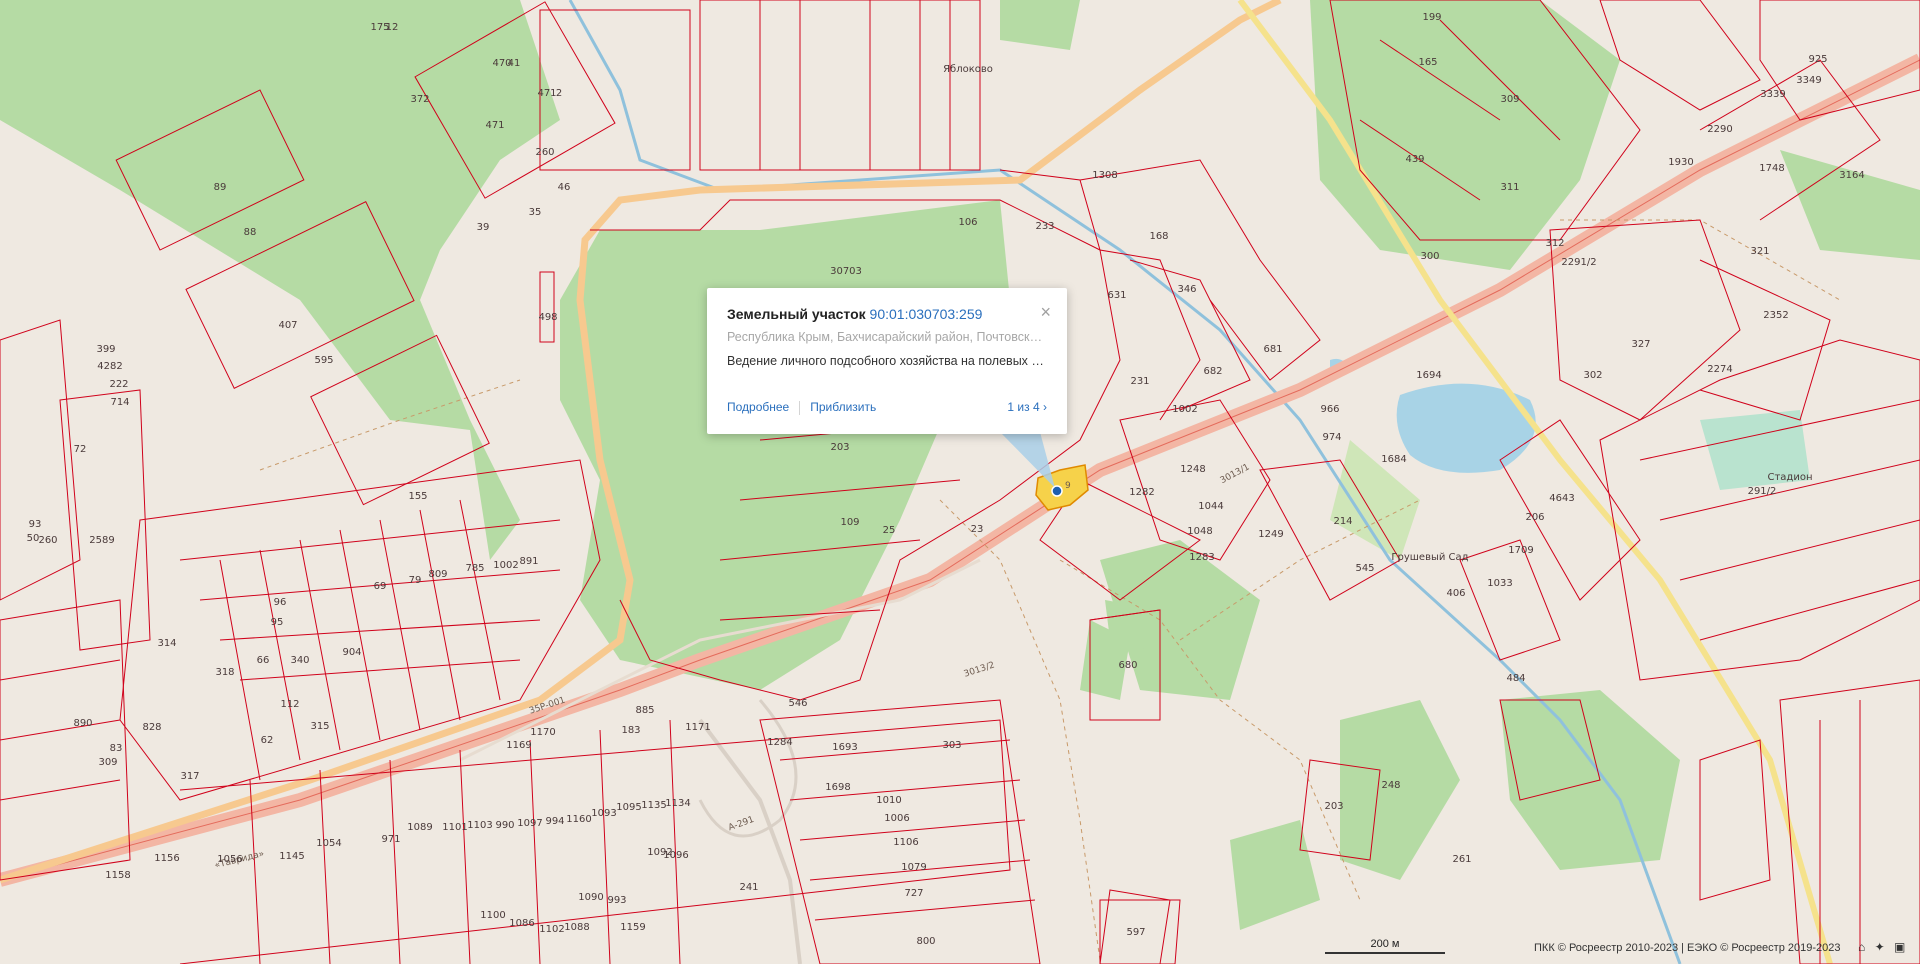 The image size is (1920, 964). I want to click on parcel-number: 471, so click(494, 125).